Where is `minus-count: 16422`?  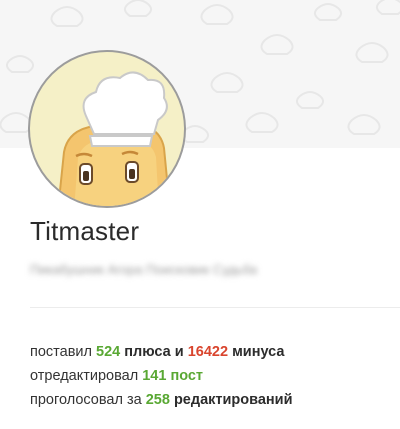
minus-count: 16422 is located at coordinates (208, 352).